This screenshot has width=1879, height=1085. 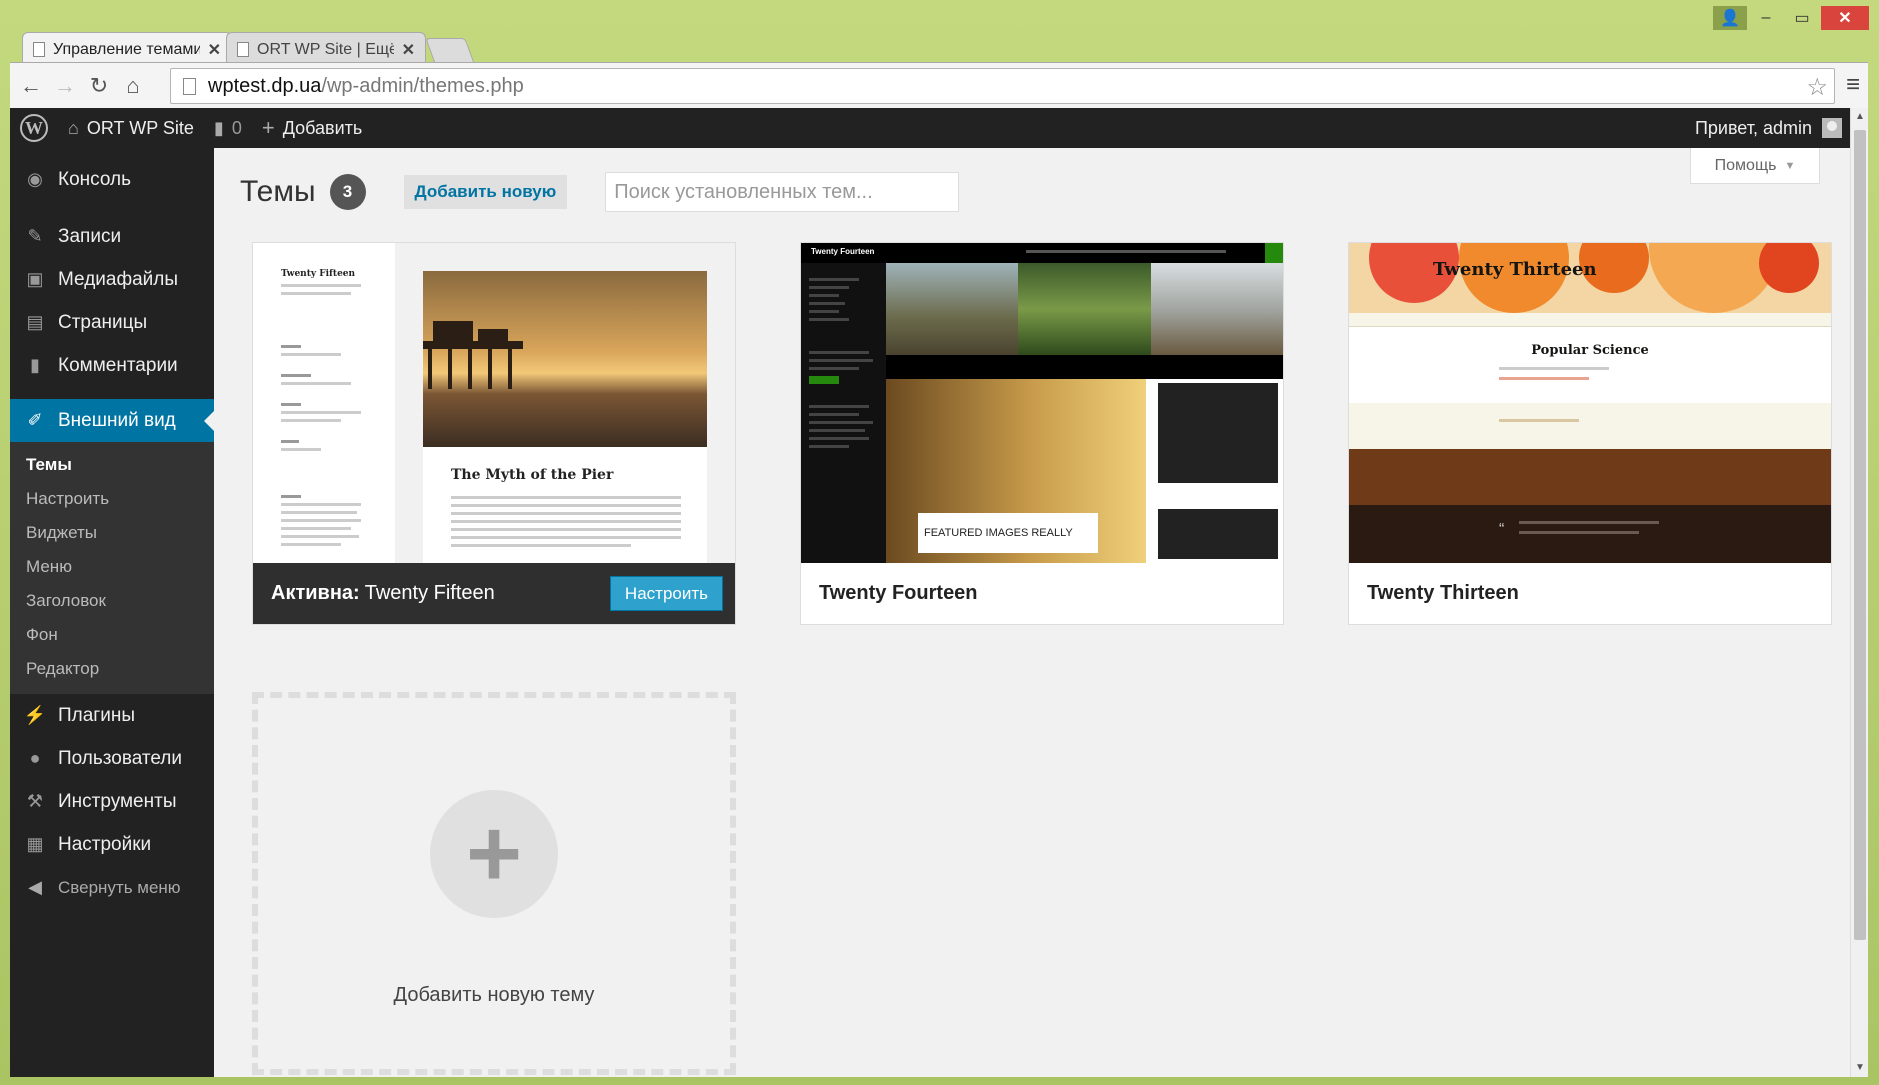 I want to click on screenshot-band, so click(x=1590, y=477).